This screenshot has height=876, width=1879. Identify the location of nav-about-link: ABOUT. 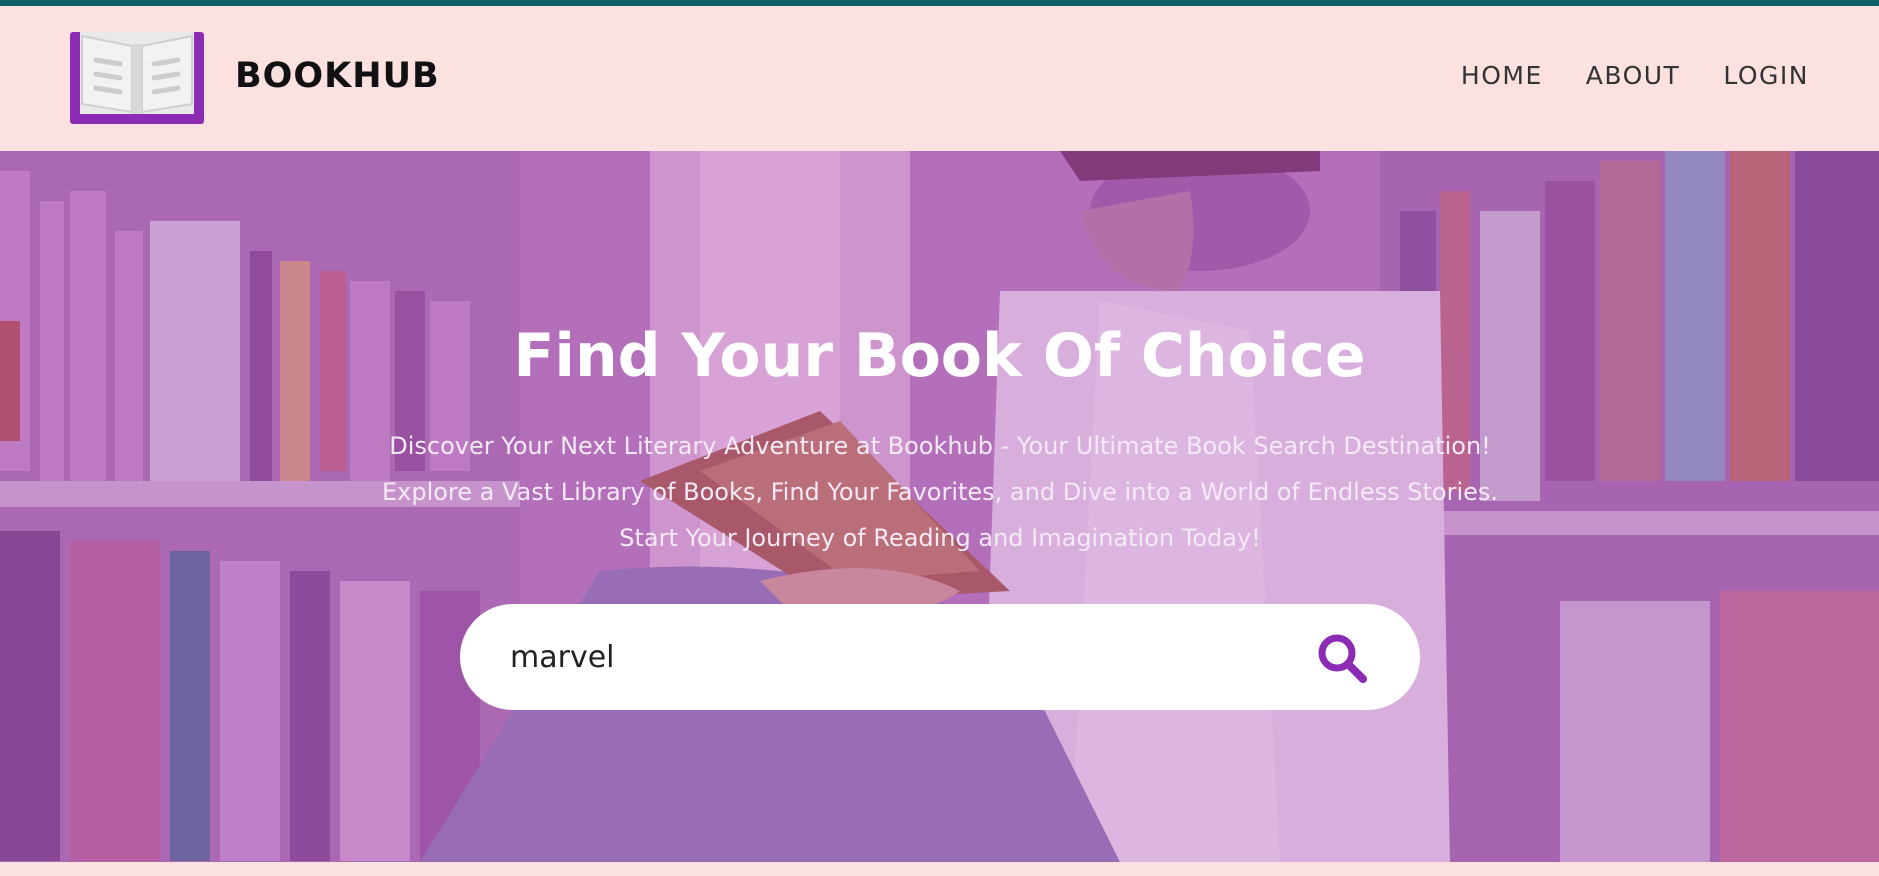
(1633, 75).